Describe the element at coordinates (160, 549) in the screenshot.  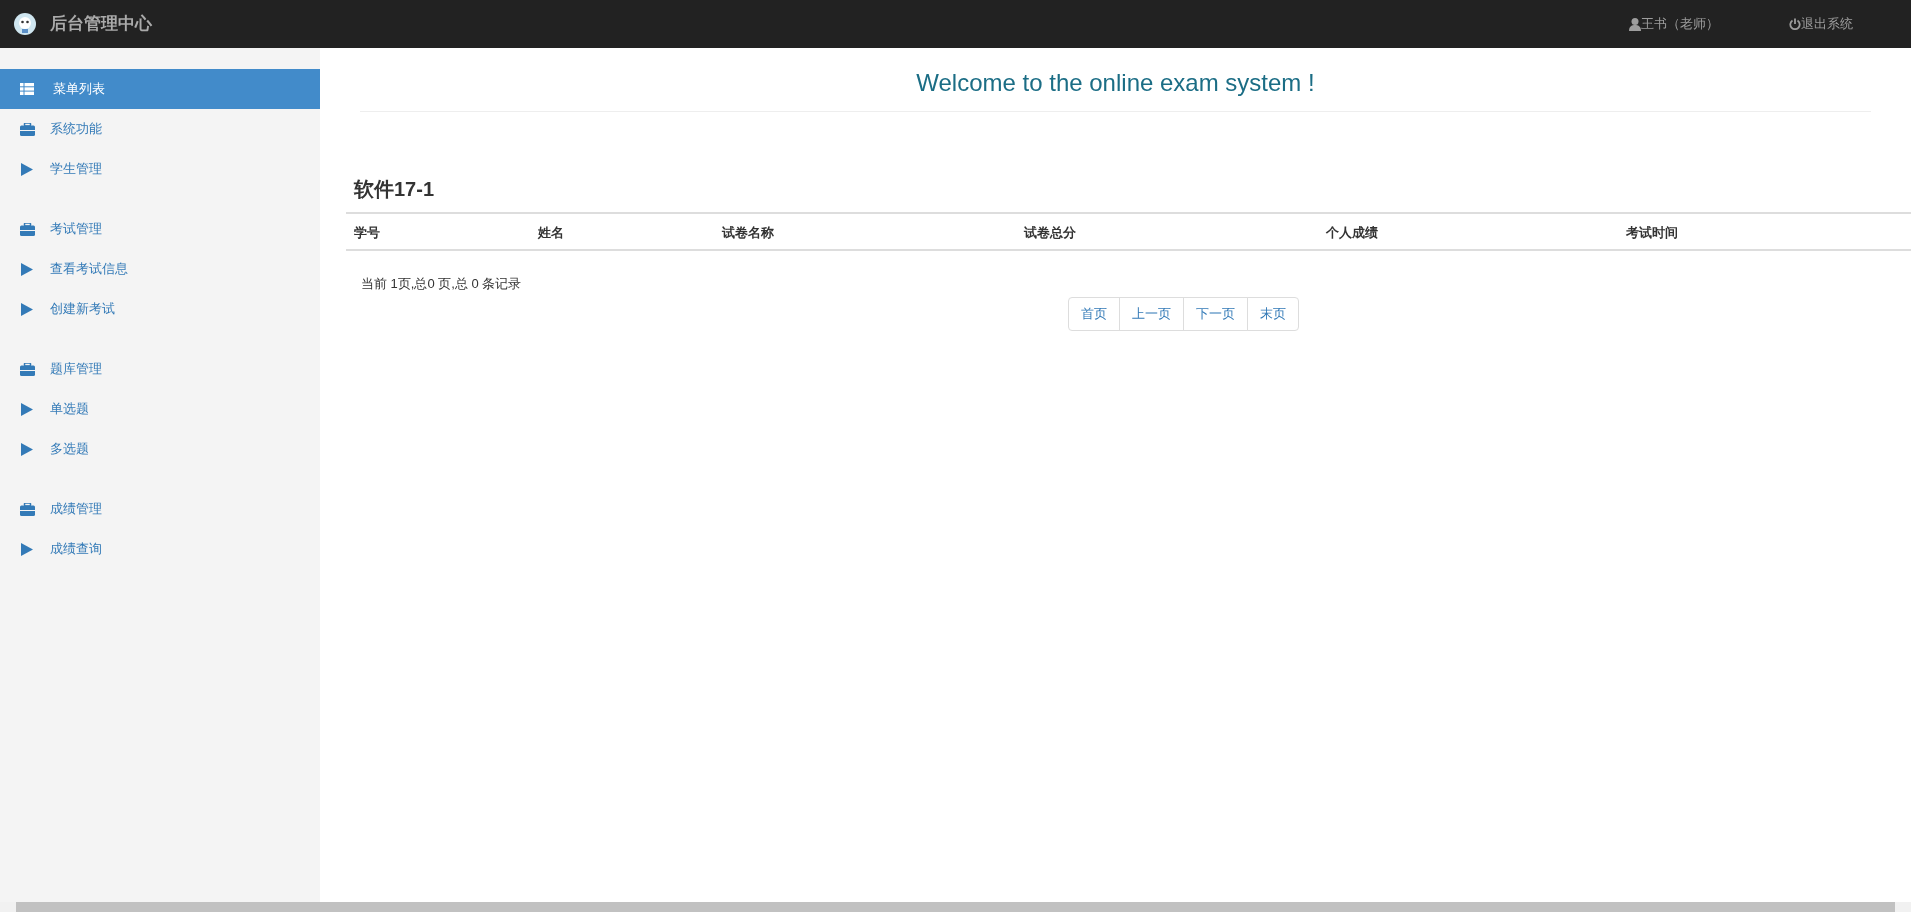
I see `menu-item: 成绩查询` at that location.